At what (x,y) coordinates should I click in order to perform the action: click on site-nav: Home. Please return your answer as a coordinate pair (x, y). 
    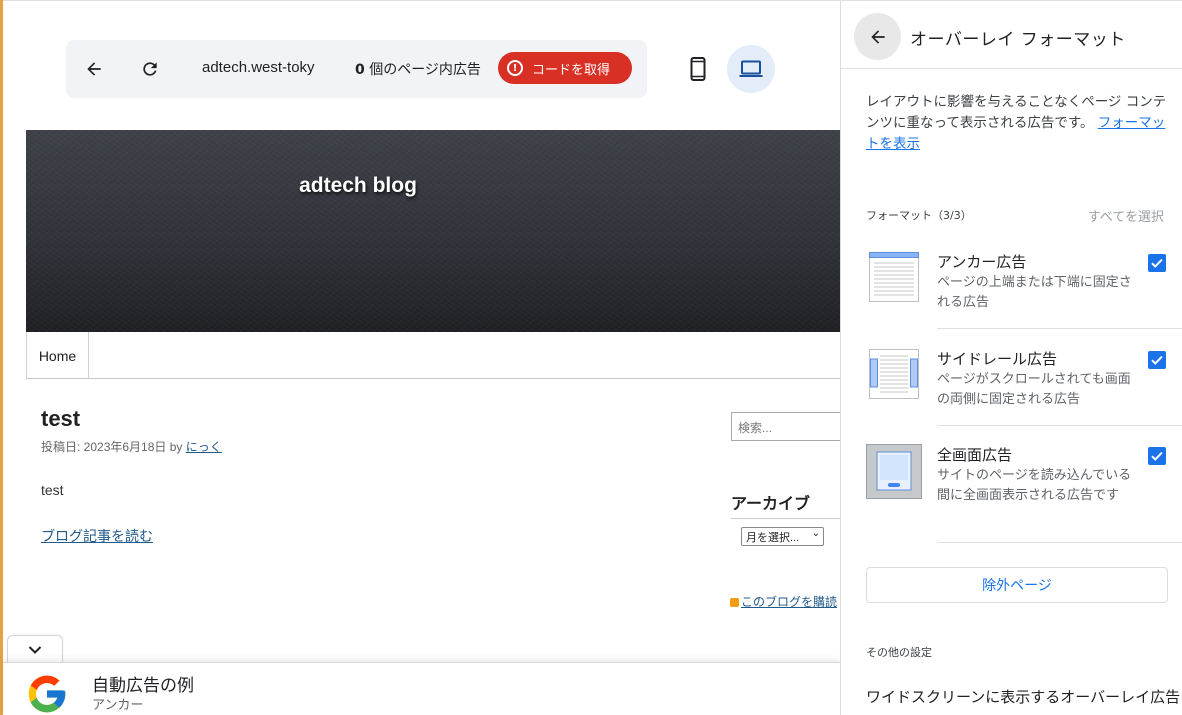
    Looking at the image, I should click on (433, 355).